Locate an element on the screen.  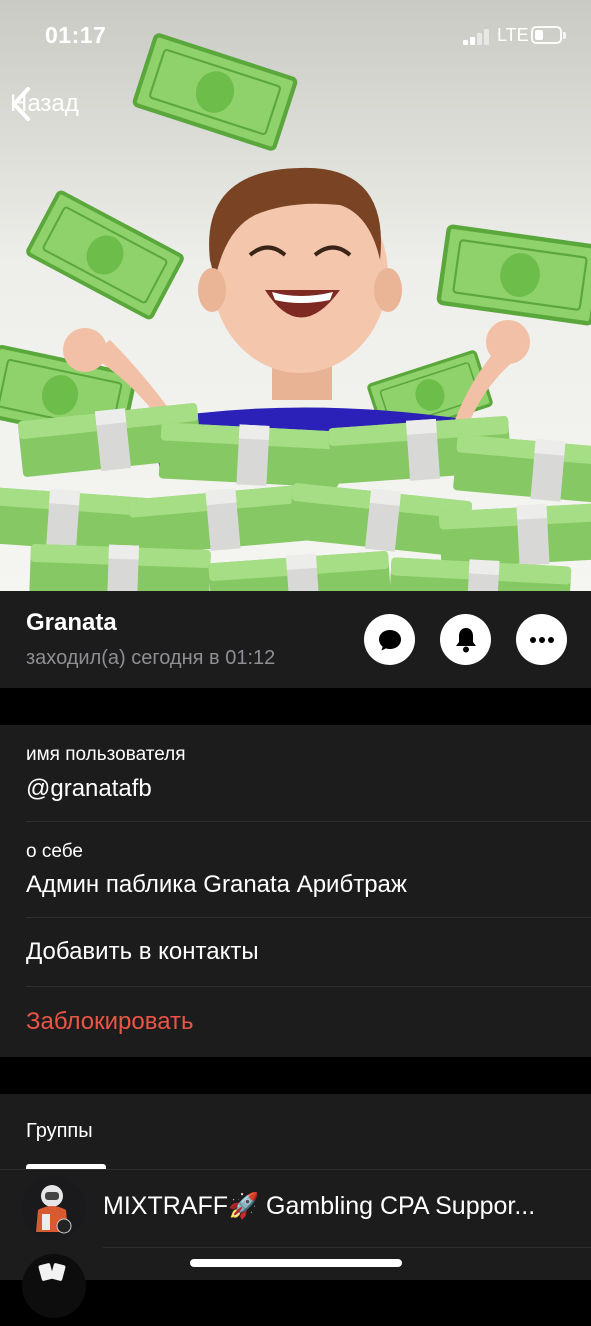
last-seen-status: заходил(а) сегодня в 01:12 is located at coordinates (151, 658).